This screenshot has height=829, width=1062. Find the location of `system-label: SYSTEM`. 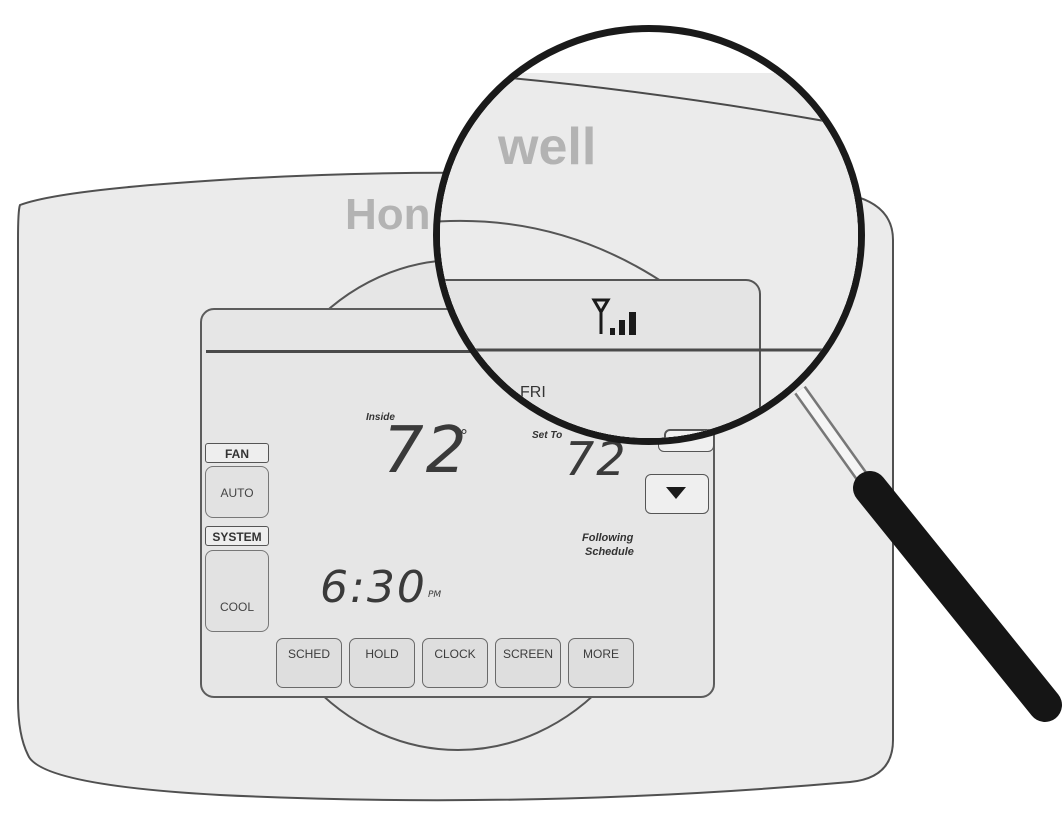

system-label: SYSTEM is located at coordinates (237, 536).